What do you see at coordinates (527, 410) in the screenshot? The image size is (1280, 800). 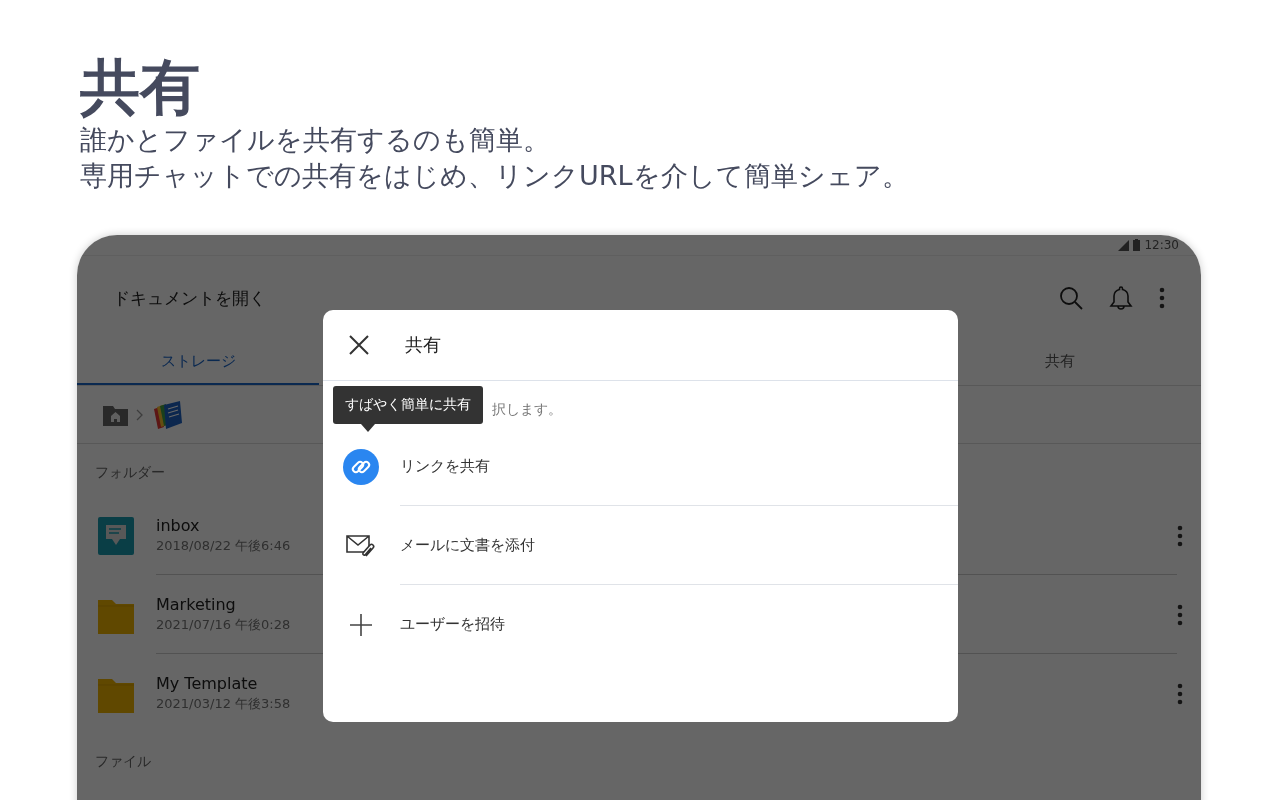 I see `dialog-subtitle: 択します。` at bounding box center [527, 410].